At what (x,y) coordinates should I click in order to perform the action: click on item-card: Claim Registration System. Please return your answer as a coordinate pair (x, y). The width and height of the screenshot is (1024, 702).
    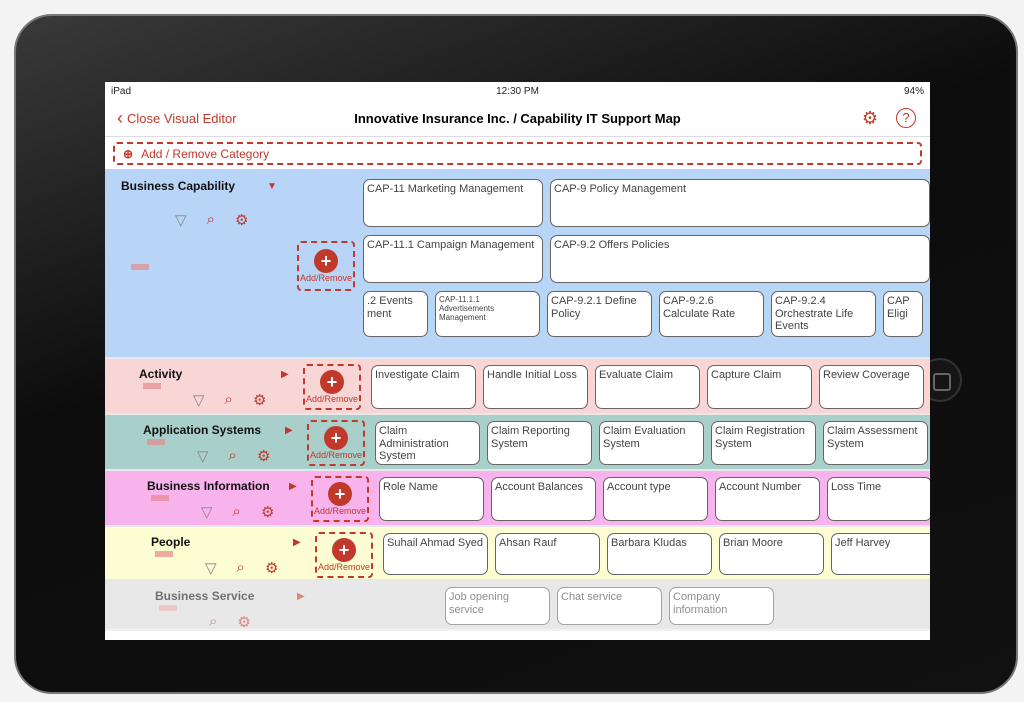
    Looking at the image, I should click on (763, 443).